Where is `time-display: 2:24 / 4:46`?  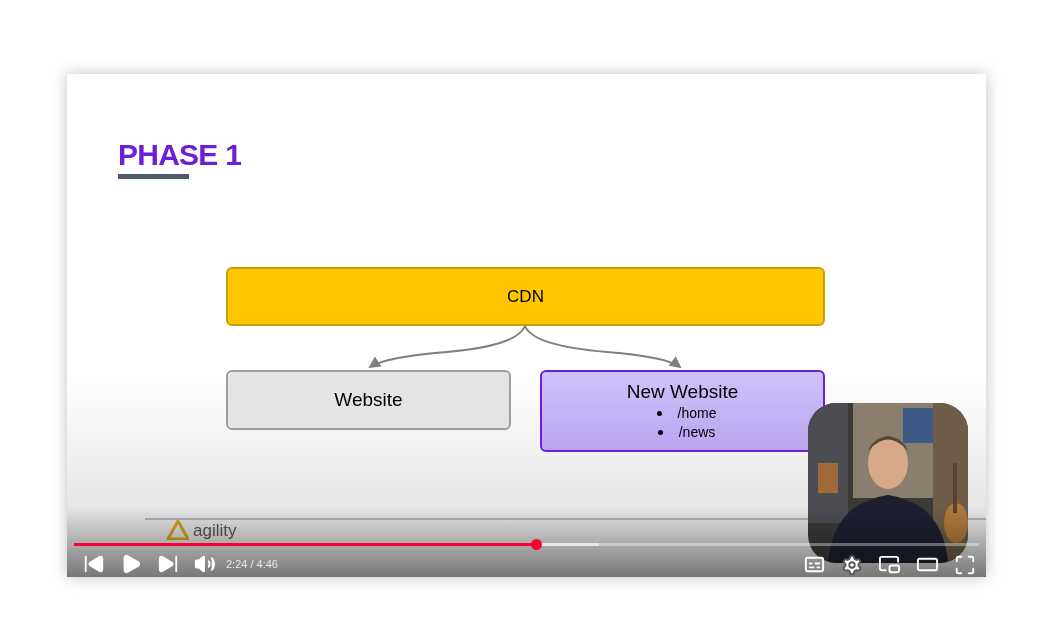 time-display: 2:24 / 4:46 is located at coordinates (252, 564).